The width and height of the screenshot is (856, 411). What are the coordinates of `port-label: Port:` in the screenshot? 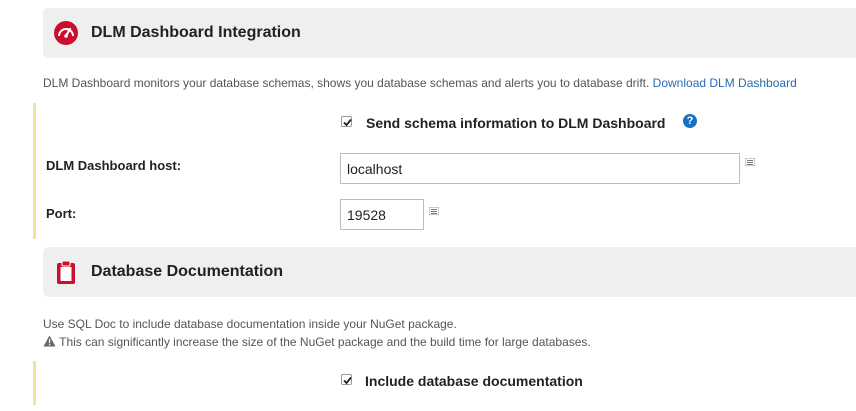 It's located at (61, 213).